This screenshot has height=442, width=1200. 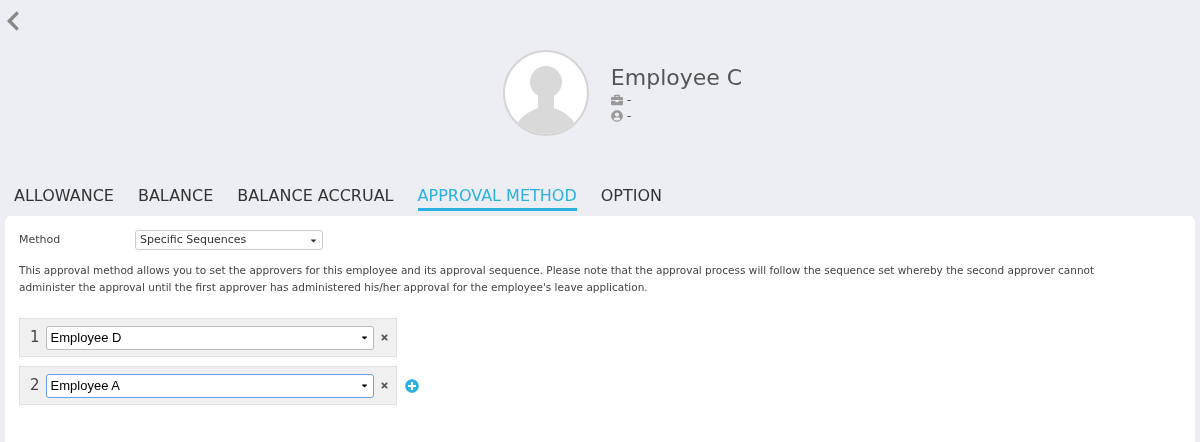 I want to click on tab: OPTION, so click(x=631, y=197).